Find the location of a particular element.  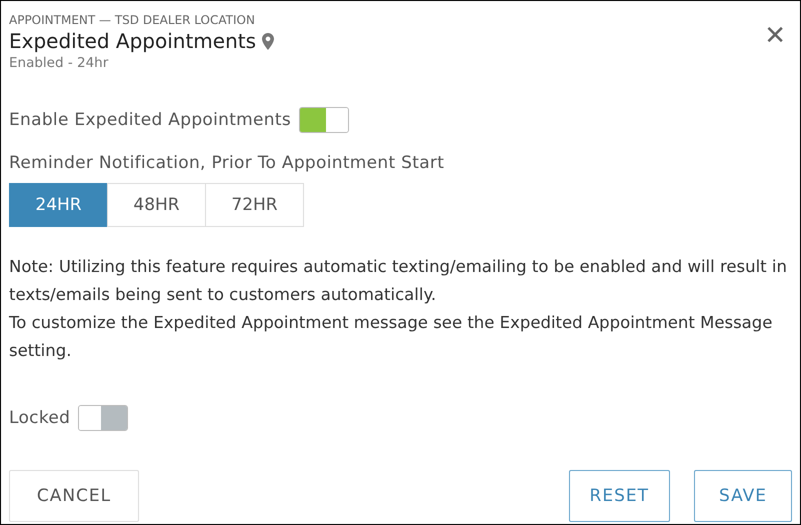

toggle-label: Locked is located at coordinates (39, 418).